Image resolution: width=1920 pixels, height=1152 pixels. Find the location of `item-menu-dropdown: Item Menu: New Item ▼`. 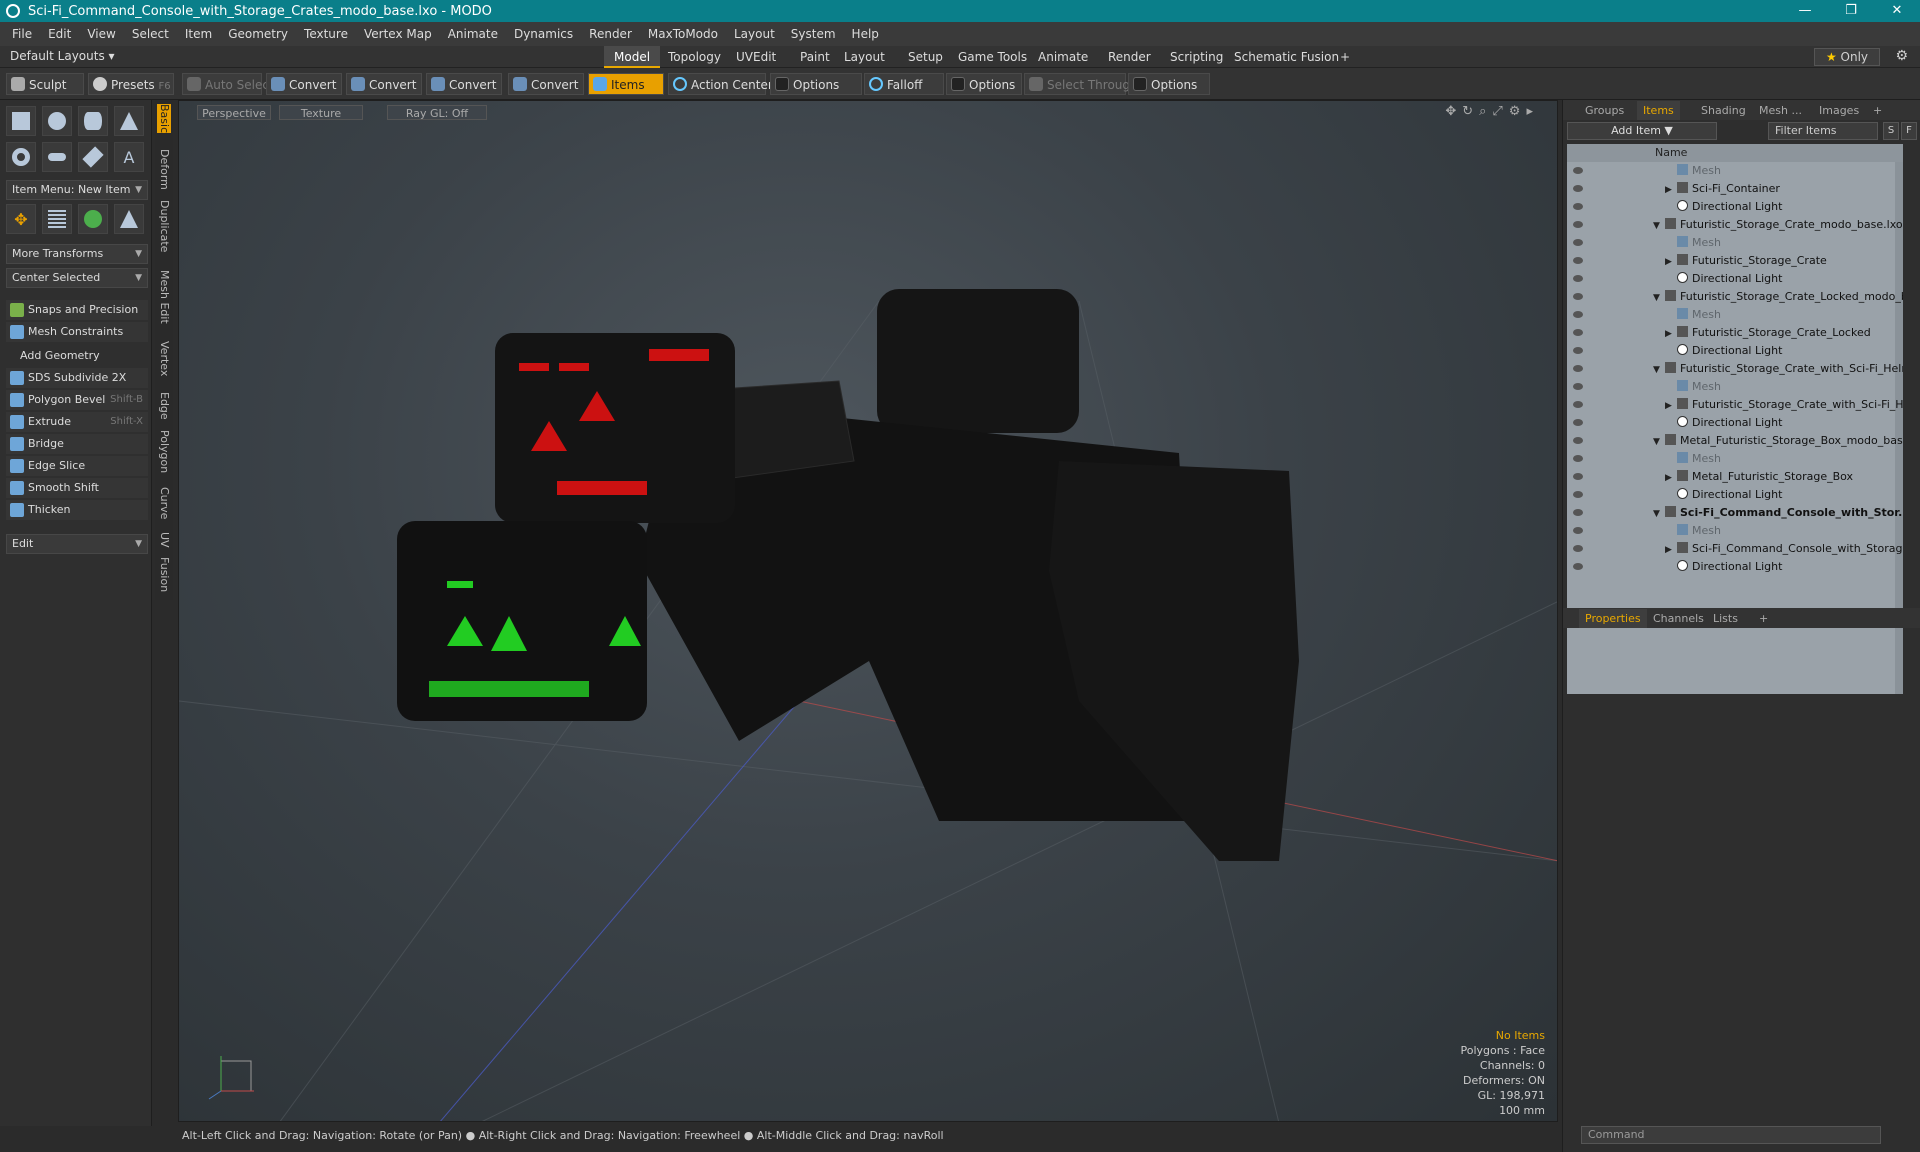

item-menu-dropdown: Item Menu: New Item ▼ is located at coordinates (77, 190).